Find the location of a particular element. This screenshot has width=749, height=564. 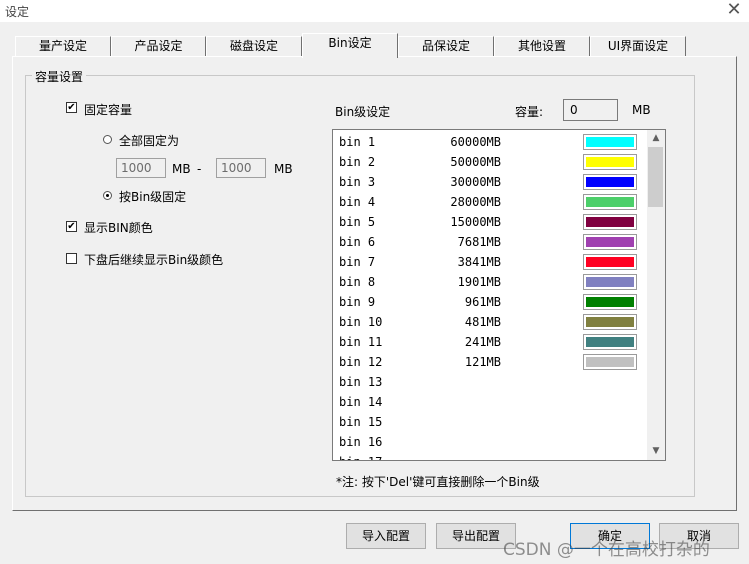

bin-capacity: 28000MB is located at coordinates (475, 202).